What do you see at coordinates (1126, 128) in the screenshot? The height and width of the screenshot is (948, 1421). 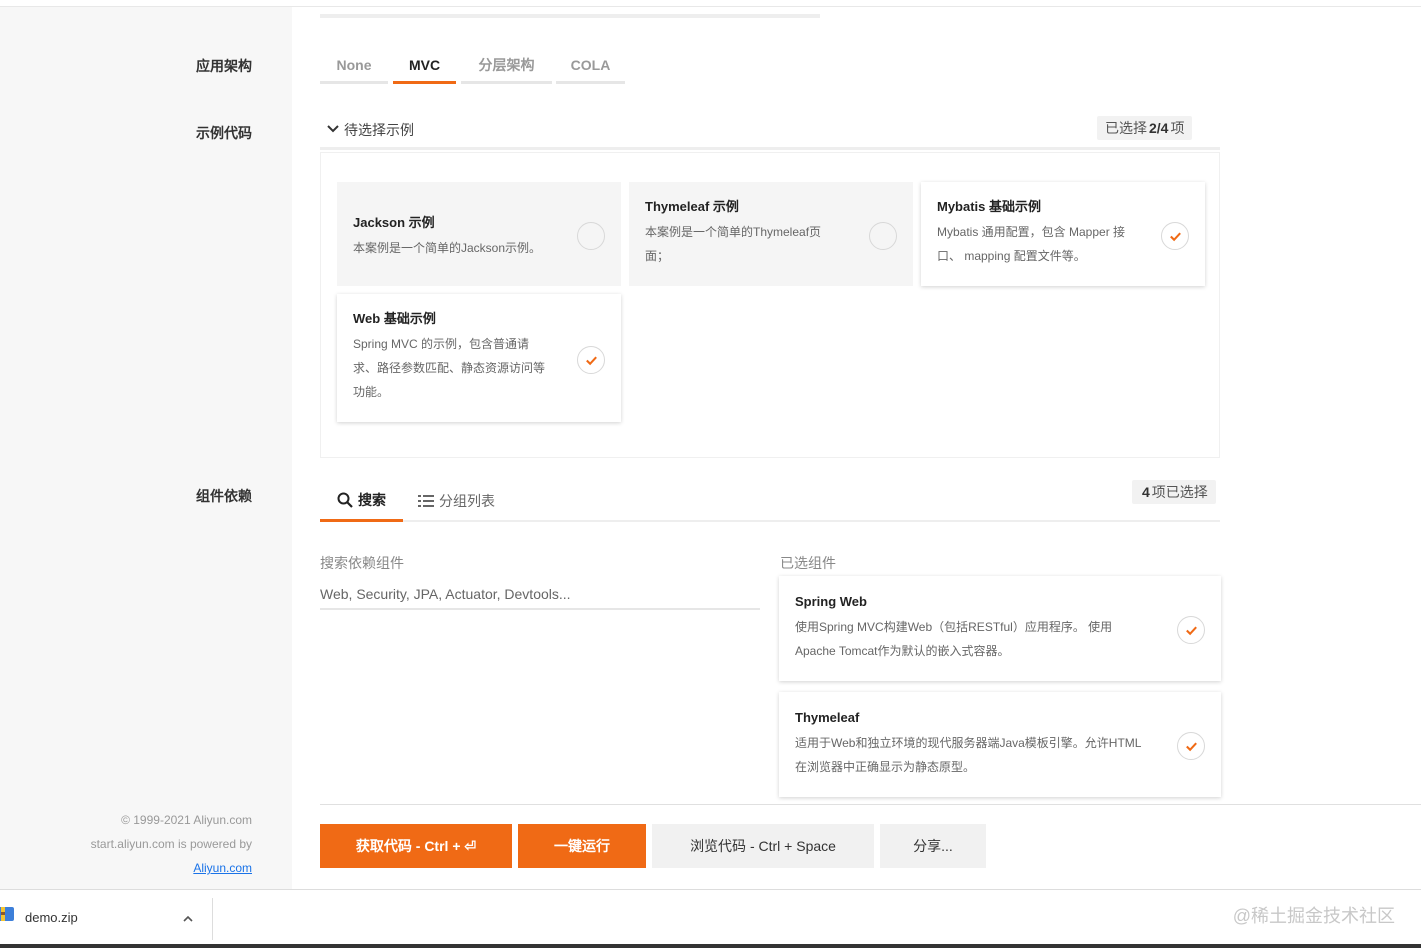 I see `count-prefix: 已选择` at bounding box center [1126, 128].